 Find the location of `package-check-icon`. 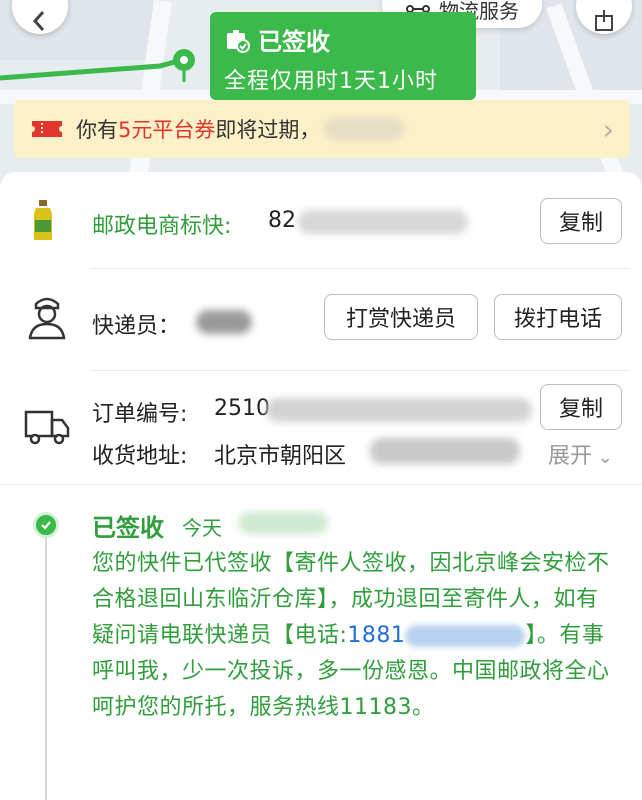

package-check-icon is located at coordinates (238, 41).